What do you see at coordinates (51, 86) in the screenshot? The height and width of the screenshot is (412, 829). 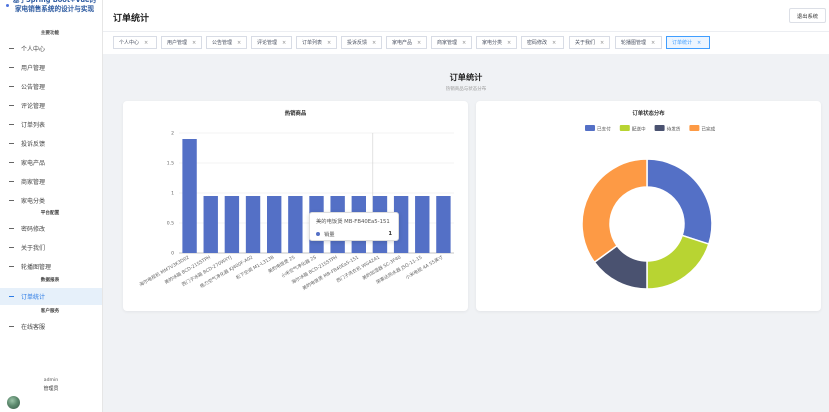 I see `sidebar-item-announcements: 公告管理` at bounding box center [51, 86].